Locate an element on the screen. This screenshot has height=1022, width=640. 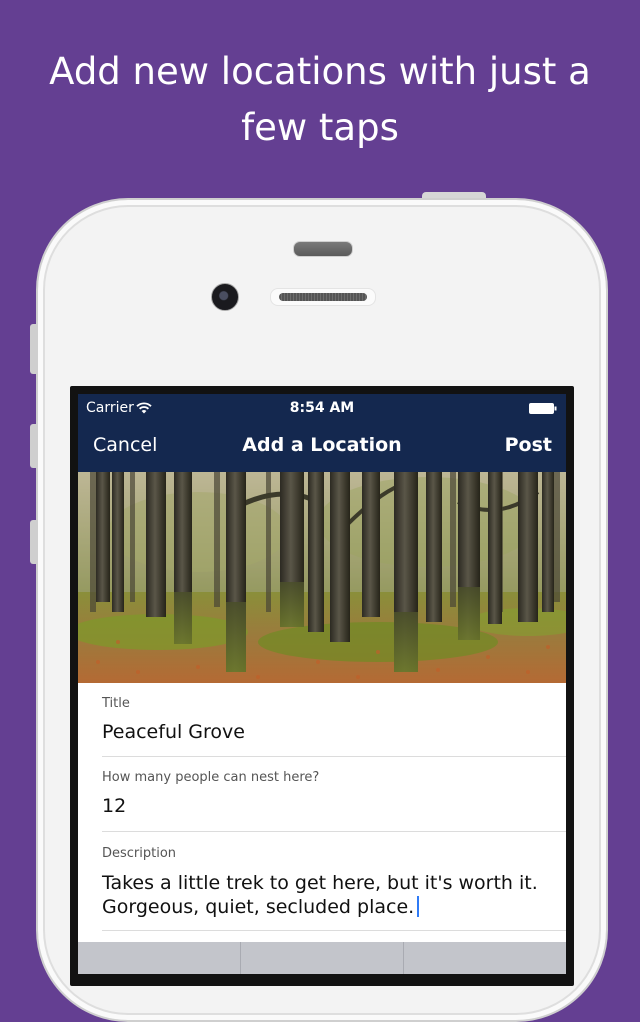
front-camera is located at coordinates (225, 297).